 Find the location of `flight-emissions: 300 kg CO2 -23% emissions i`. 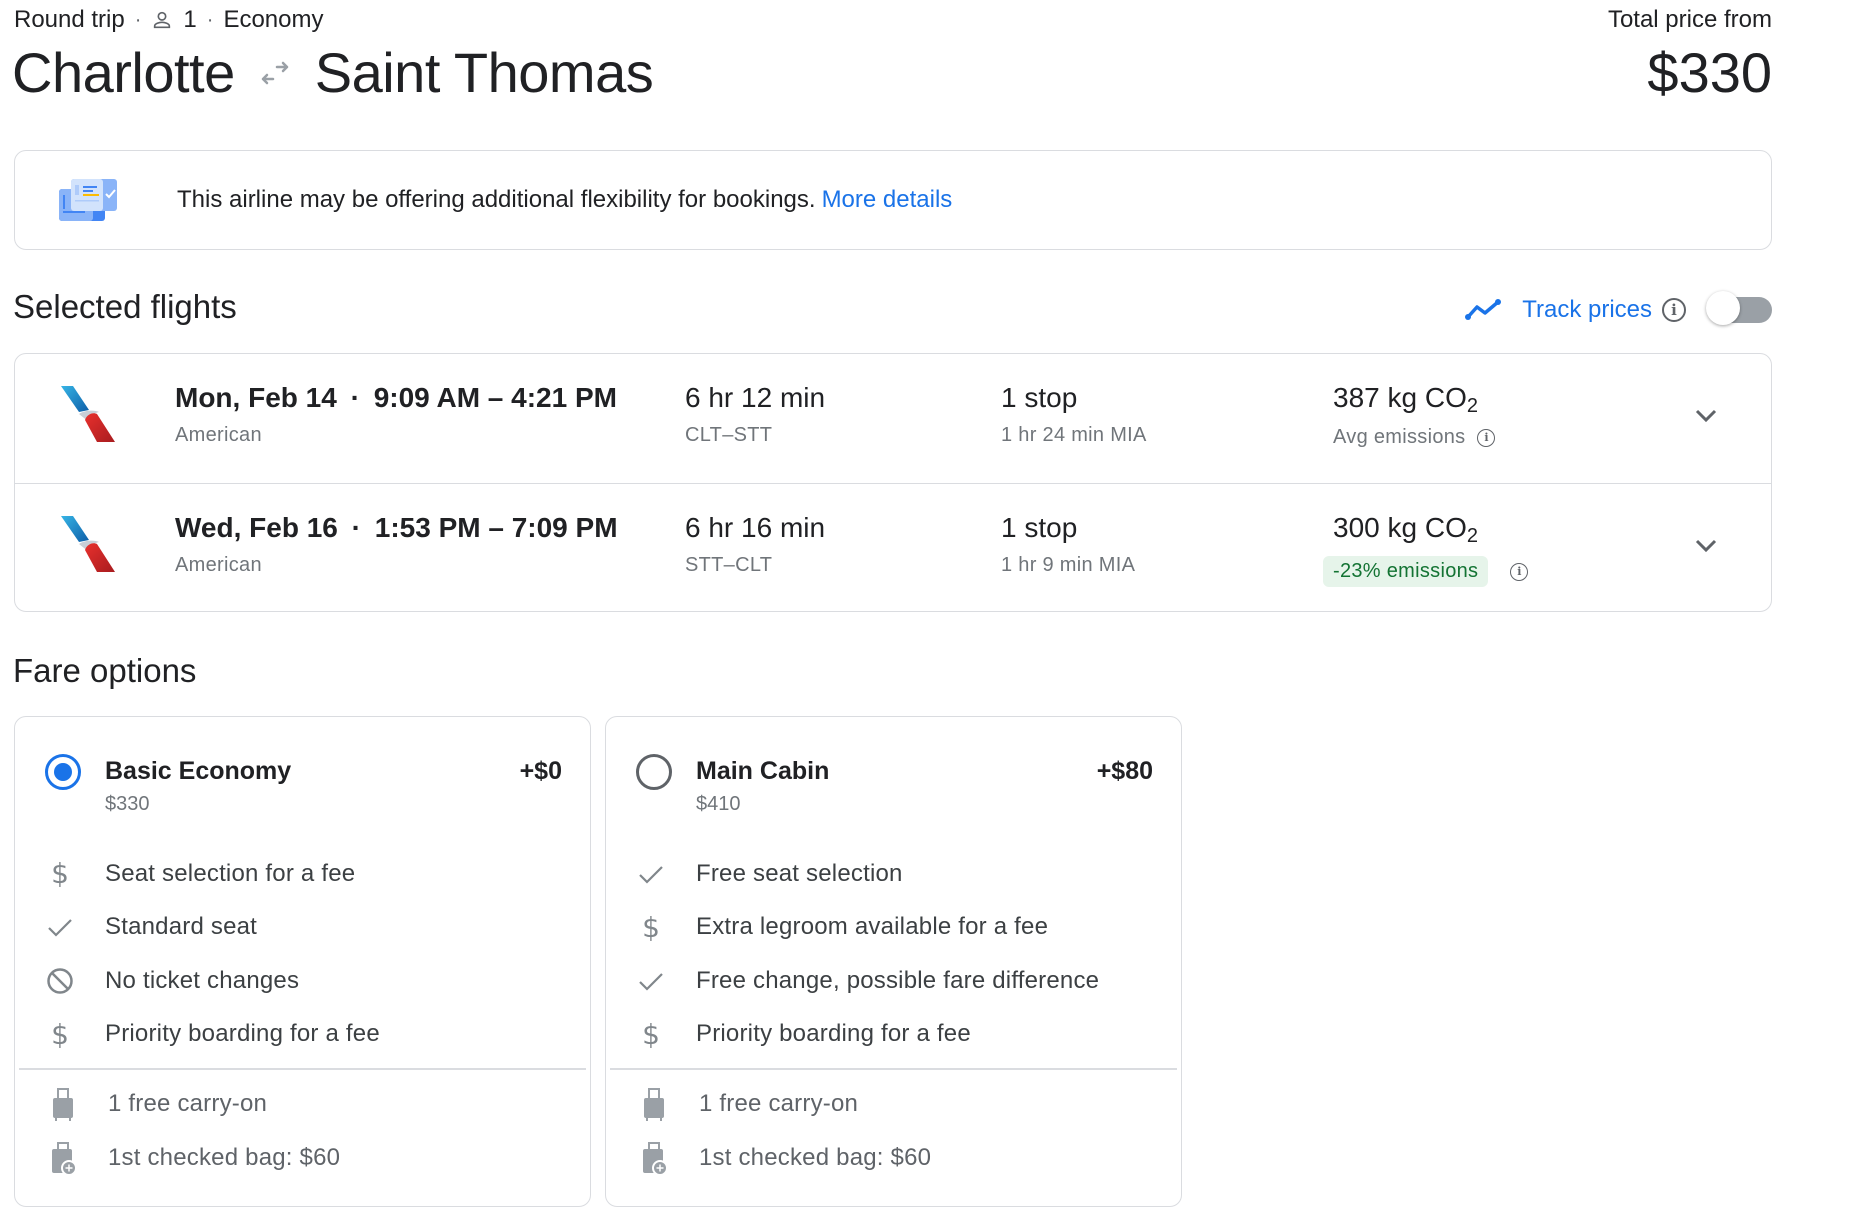

flight-emissions: 300 kg CO2 -23% emissions i is located at coordinates (1426, 549).